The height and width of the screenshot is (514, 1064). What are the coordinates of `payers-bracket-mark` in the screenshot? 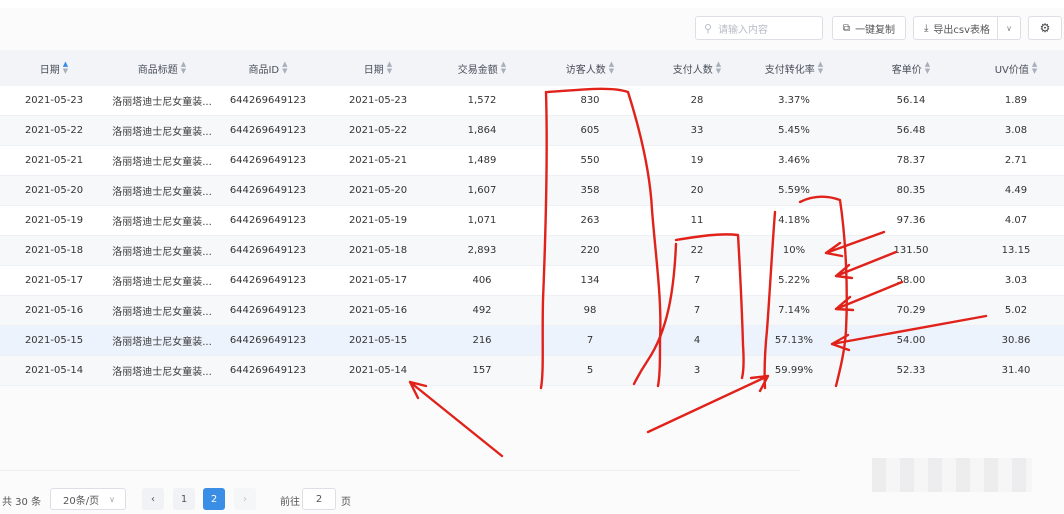 It's located at (688, 309).